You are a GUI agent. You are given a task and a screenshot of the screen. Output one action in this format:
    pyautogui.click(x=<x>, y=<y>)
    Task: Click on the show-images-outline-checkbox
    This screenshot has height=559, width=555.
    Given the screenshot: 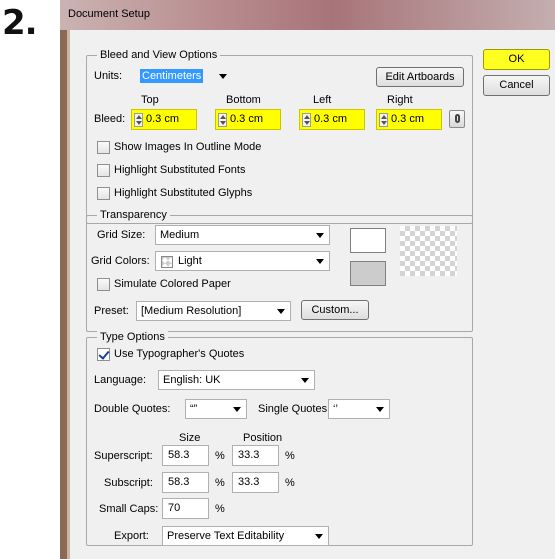 What is the action you would take?
    pyautogui.click(x=103, y=147)
    